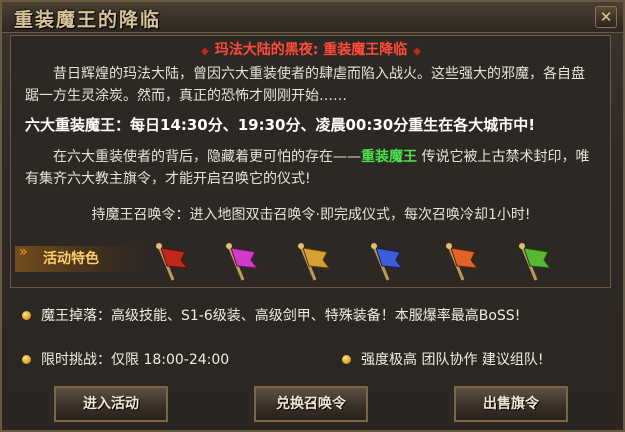 Image resolution: width=625 pixels, height=432 pixels. What do you see at coordinates (280, 125) in the screenshot?
I see `respawn-schedule: 六大重装魔王：每日14:30分、19:30分、凌晨00:30分重生在各大城市中!` at bounding box center [280, 125].